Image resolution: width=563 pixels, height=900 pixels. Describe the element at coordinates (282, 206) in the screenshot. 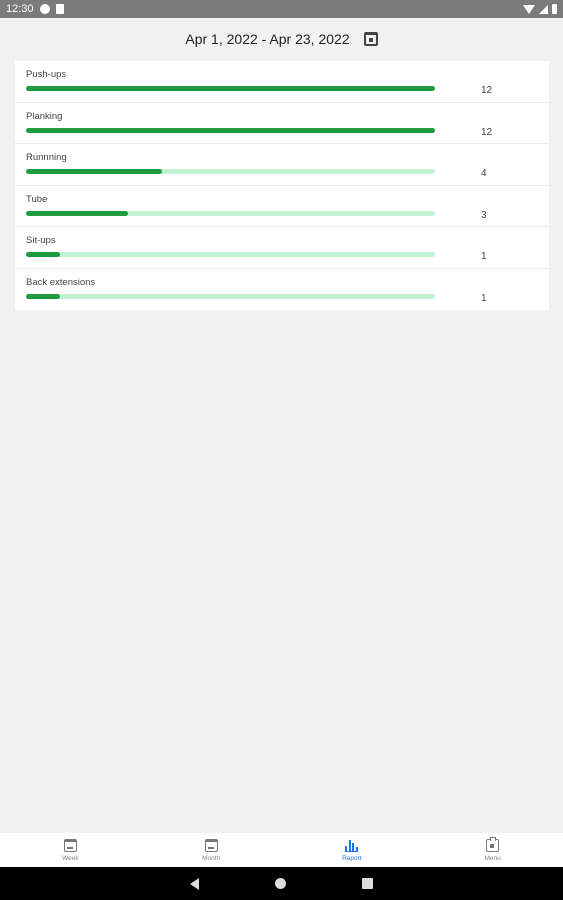

I see `list-item: Tube 3` at that location.